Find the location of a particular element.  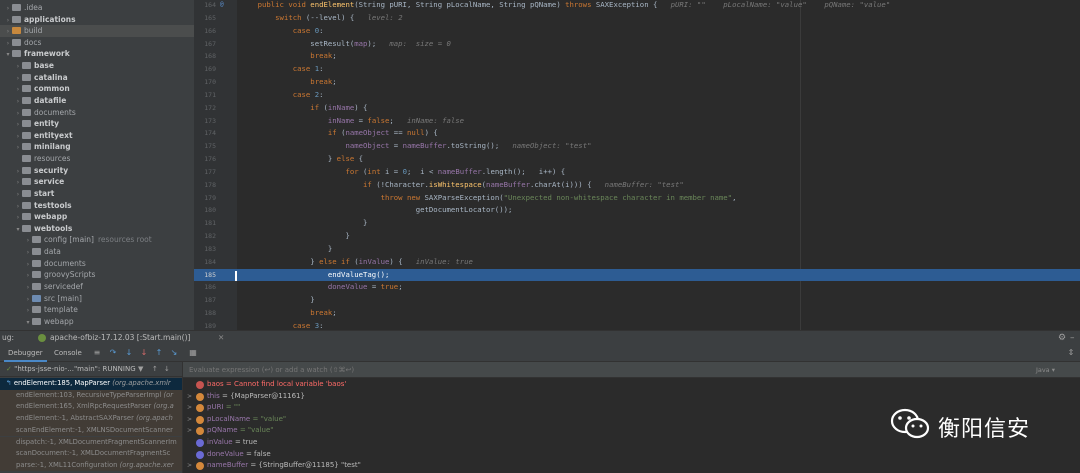

hide-icon: – is located at coordinates (1072, 338).